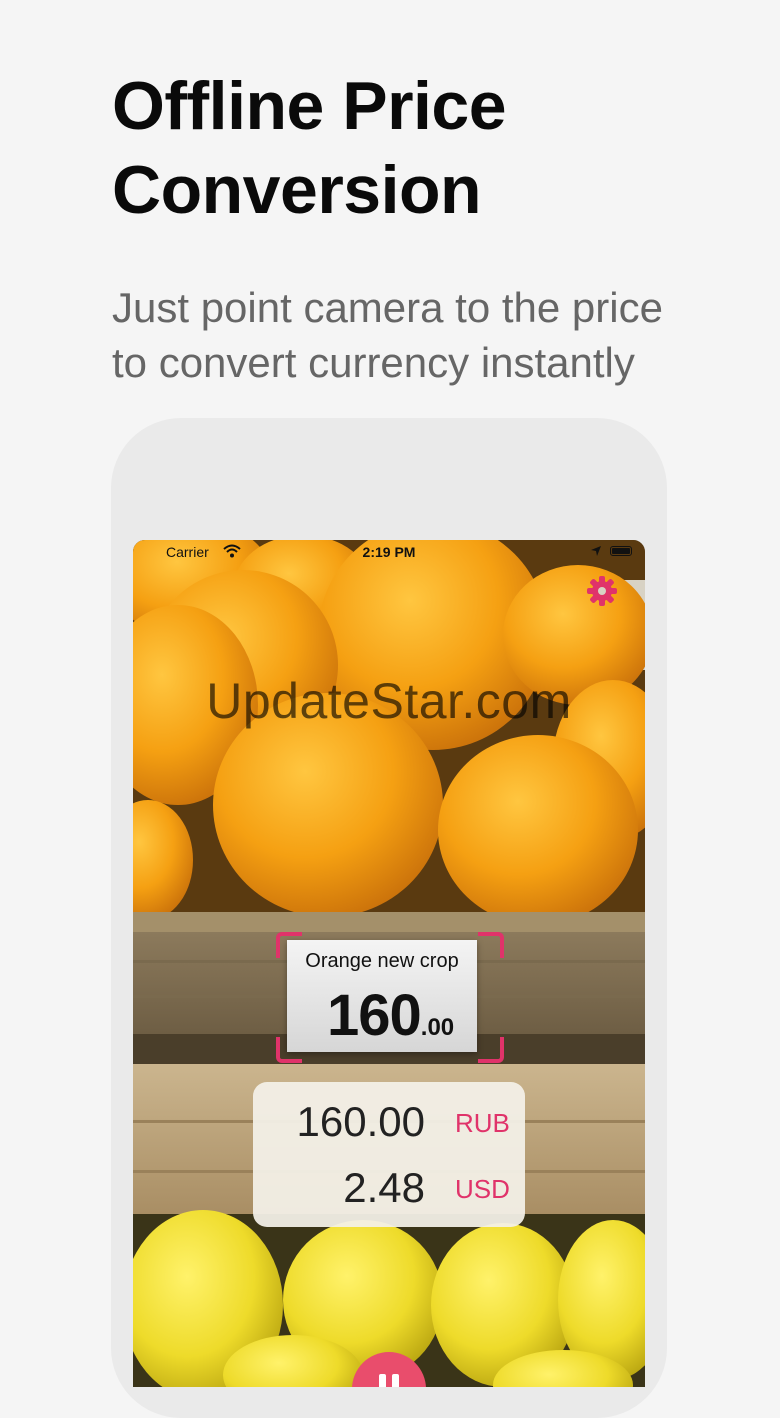 The image size is (780, 1418). I want to click on price-tag-main: 160, so click(374, 1015).